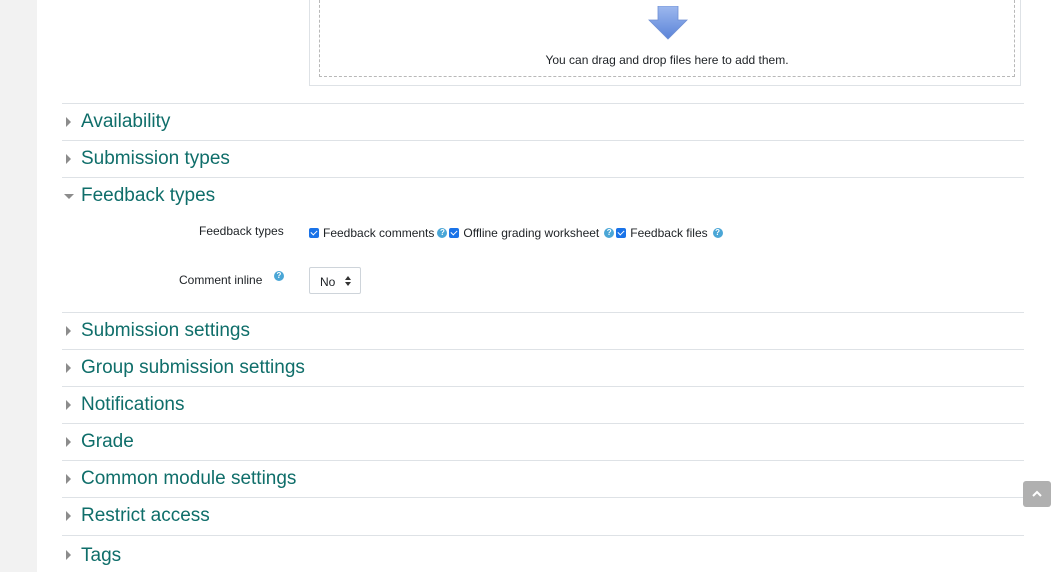 This screenshot has height=572, width=1055. I want to click on section-header-tags: Tags, so click(543, 554).